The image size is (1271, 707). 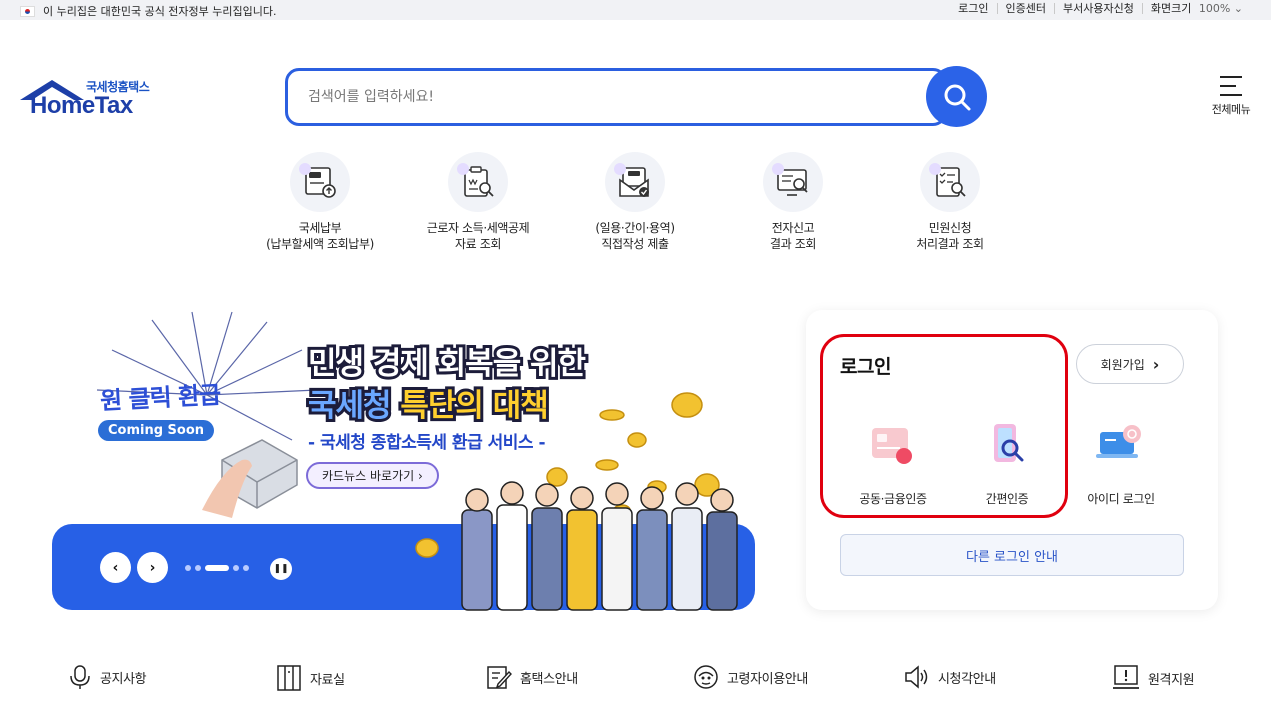 I want to click on banner-prev-button: ‹, so click(x=115, y=567).